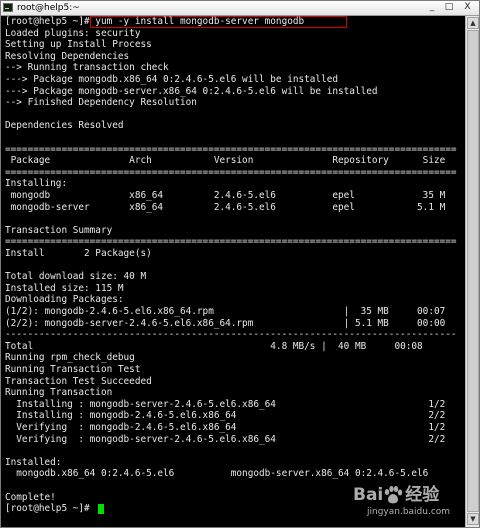 The height and width of the screenshot is (528, 480). What do you see at coordinates (473, 23) in the screenshot?
I see `scroll-up-arrow-icon: ▲` at bounding box center [473, 23].